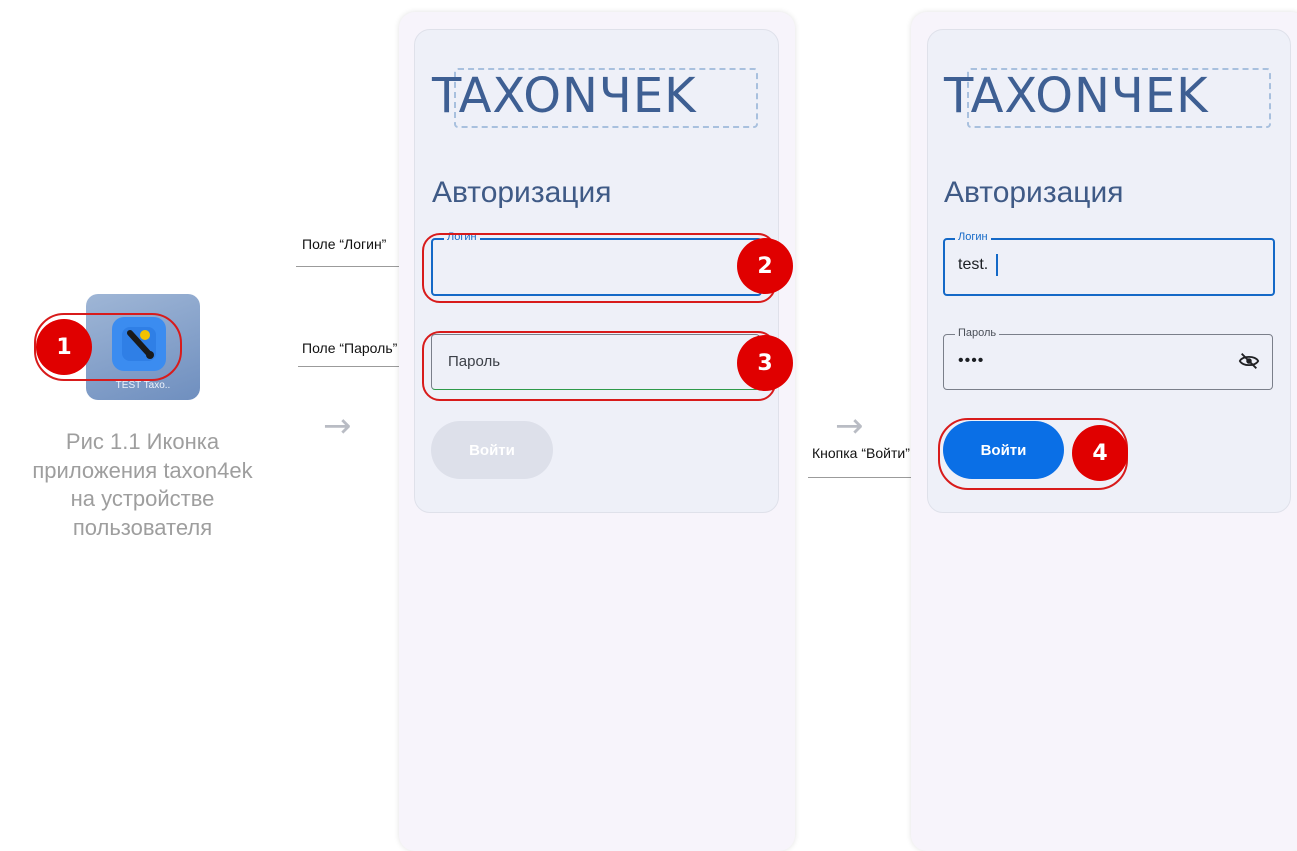 The height and width of the screenshot is (851, 1297). What do you see at coordinates (1108, 362) in the screenshot?
I see `password-field` at bounding box center [1108, 362].